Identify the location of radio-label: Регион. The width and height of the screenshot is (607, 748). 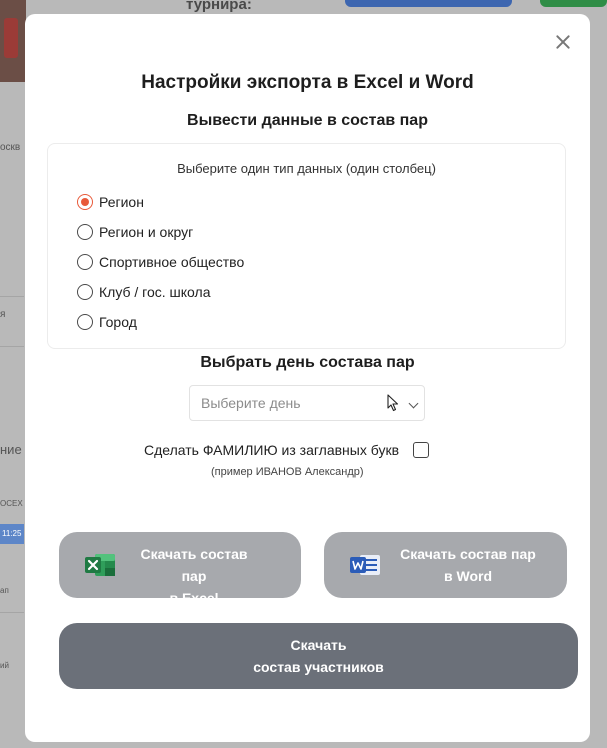
(121, 202).